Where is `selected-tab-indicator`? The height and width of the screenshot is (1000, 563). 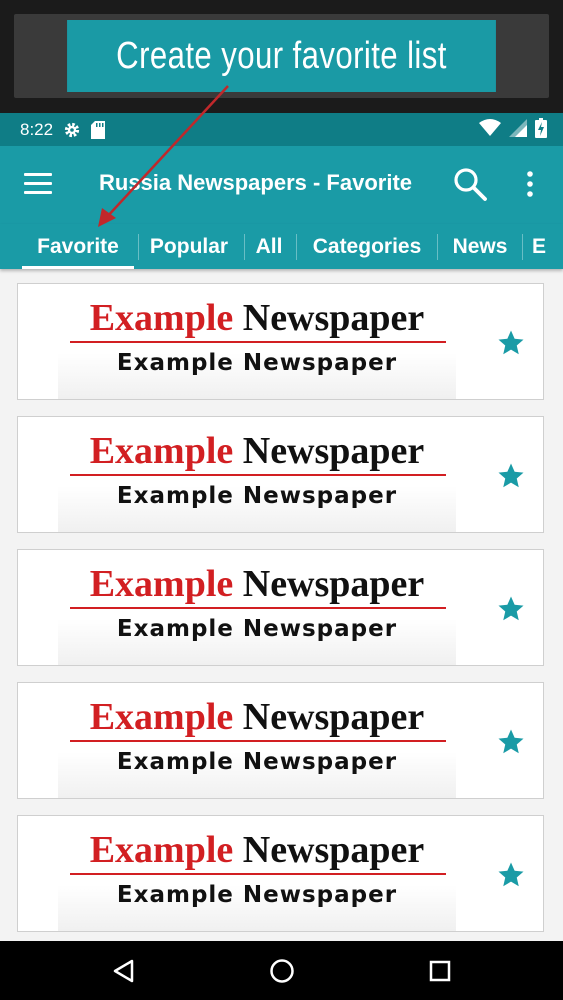
selected-tab-indicator is located at coordinates (78, 267).